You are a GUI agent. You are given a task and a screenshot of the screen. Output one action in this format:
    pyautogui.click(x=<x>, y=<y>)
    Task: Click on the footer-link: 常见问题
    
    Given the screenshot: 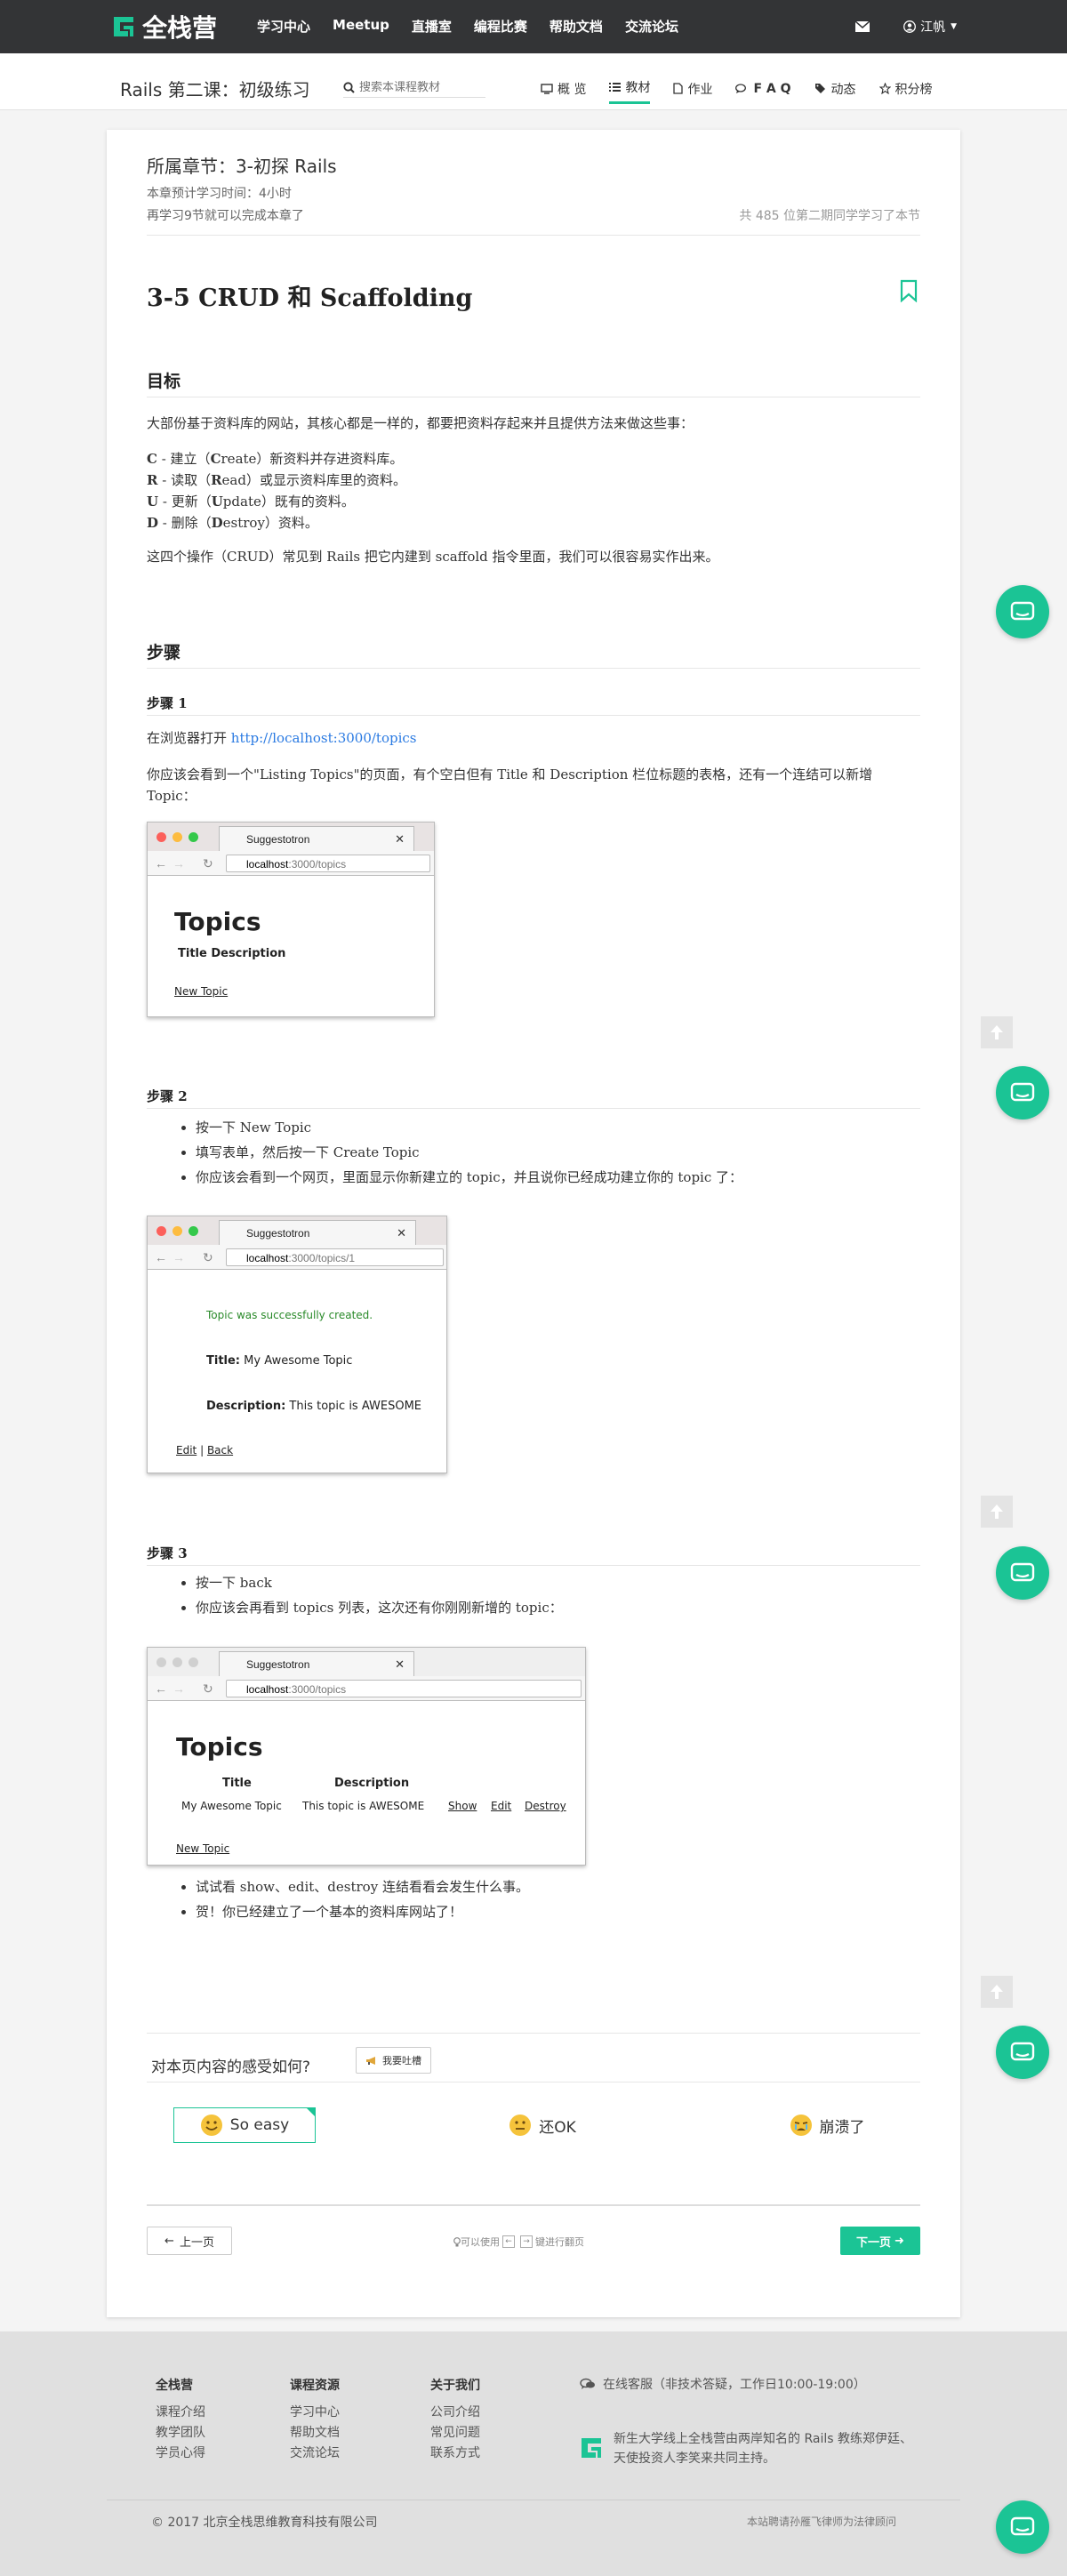 What is the action you would take?
    pyautogui.click(x=455, y=2433)
    